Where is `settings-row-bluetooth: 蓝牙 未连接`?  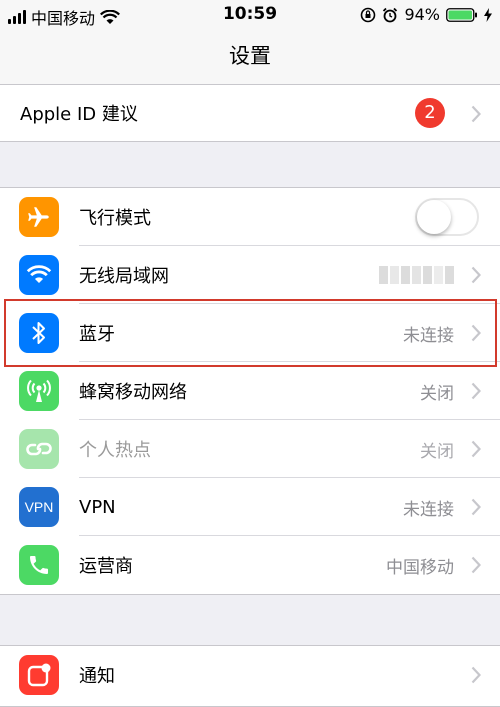
settings-row-bluetooth: 蓝牙 未连接 is located at coordinates (250, 333).